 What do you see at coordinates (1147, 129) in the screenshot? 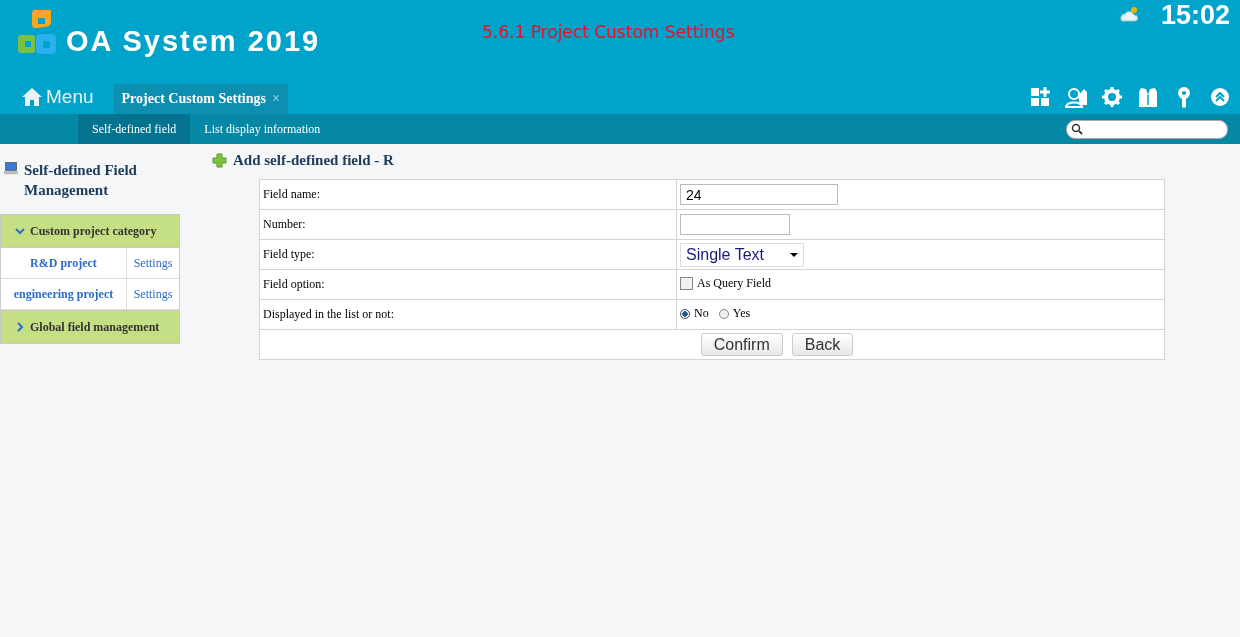
I see `search-field` at bounding box center [1147, 129].